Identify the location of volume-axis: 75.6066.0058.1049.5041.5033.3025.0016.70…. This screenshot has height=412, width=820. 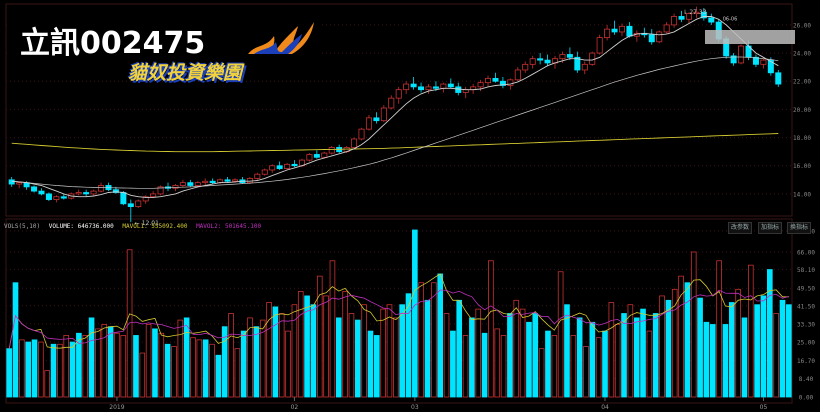
(806, 314).